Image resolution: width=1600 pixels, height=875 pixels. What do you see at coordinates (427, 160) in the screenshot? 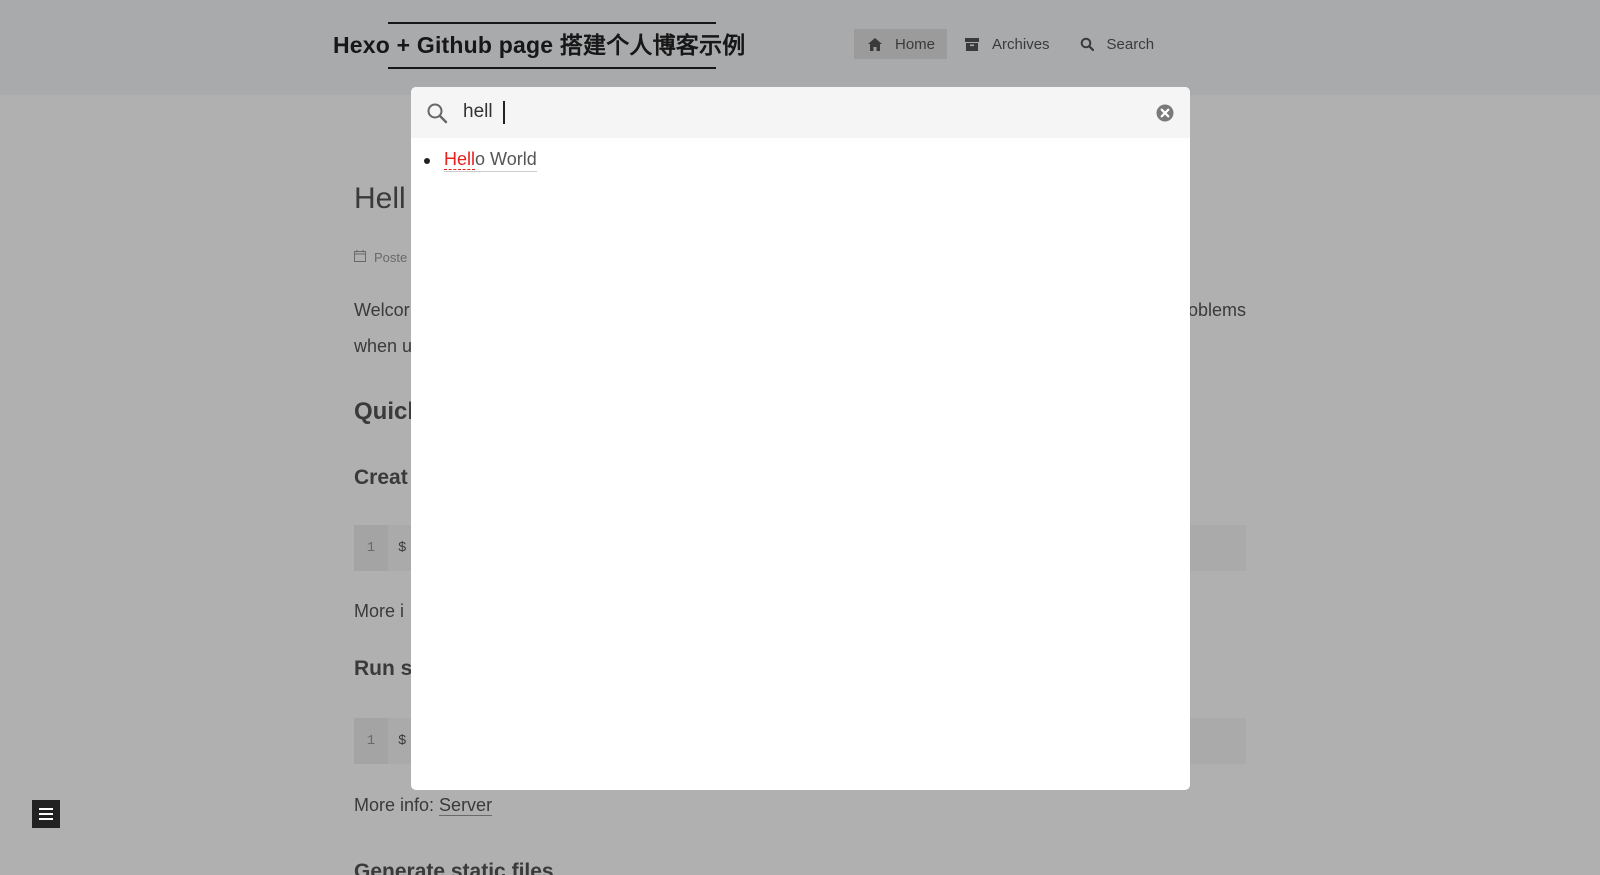
I see `list-bullet` at bounding box center [427, 160].